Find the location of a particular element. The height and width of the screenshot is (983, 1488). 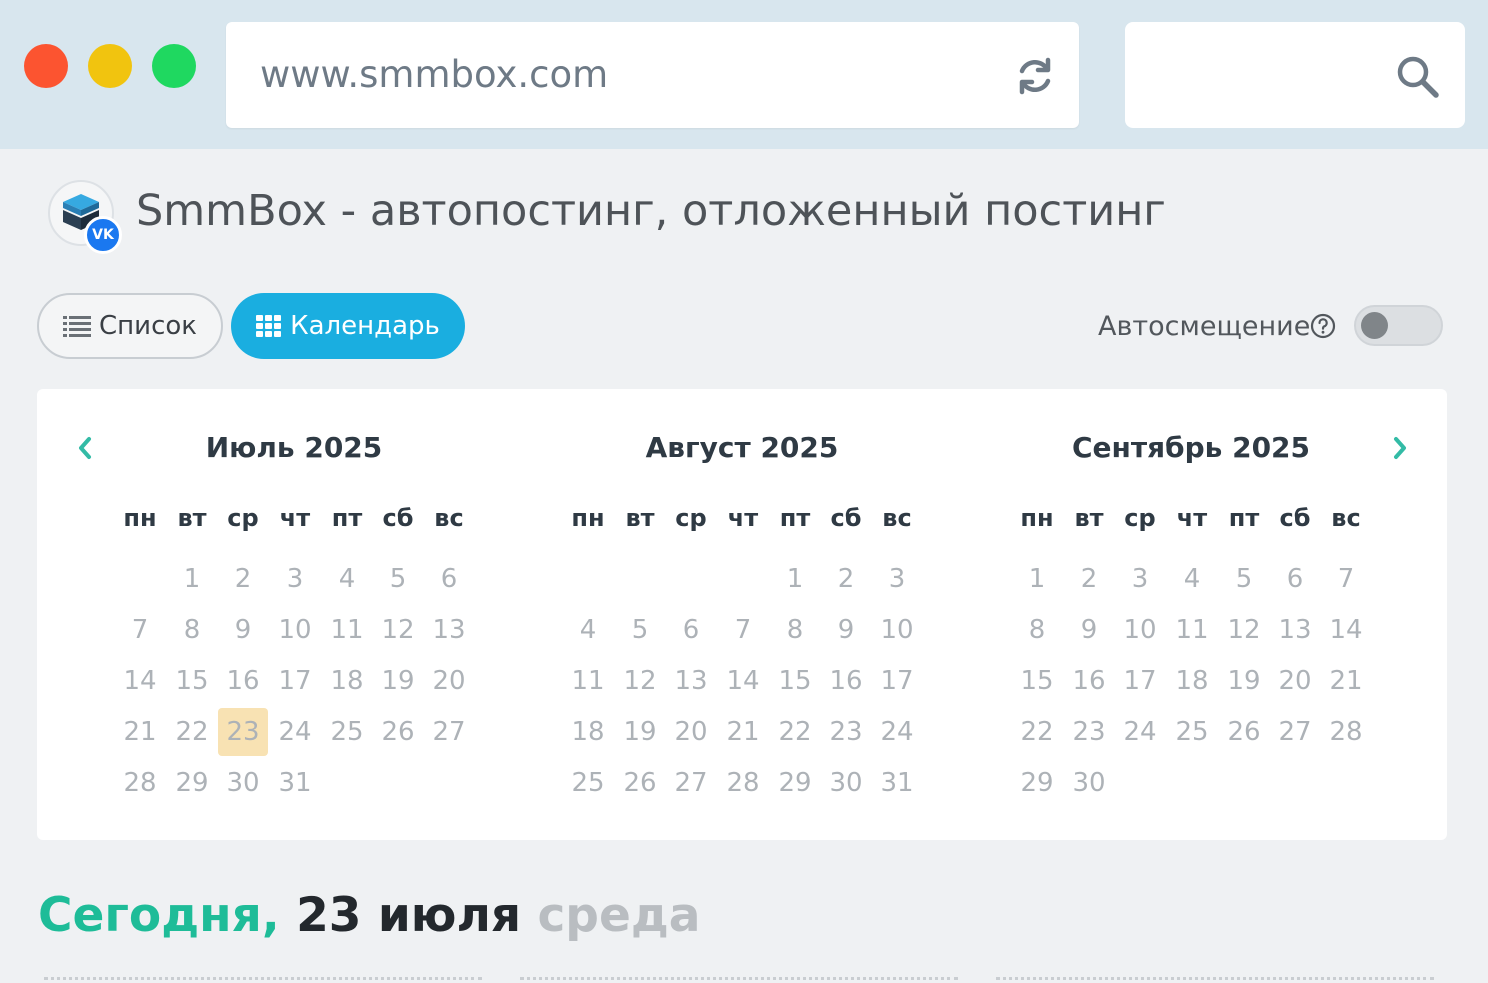

reload-icon is located at coordinates (1035, 76).